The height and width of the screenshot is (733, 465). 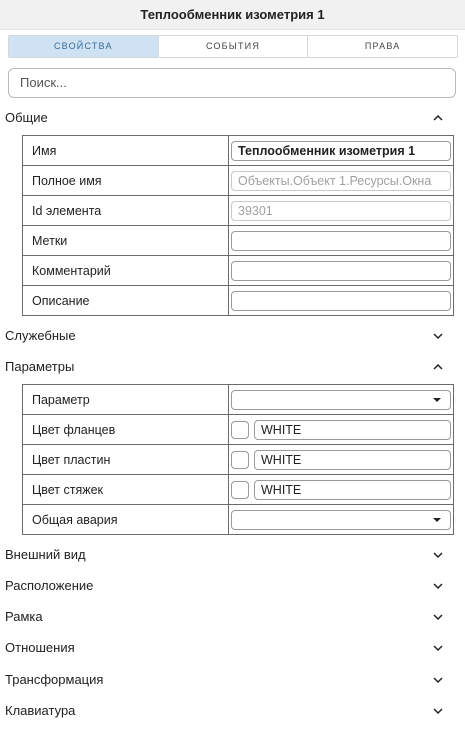 I want to click on section-title: Отношения, so click(x=40, y=647).